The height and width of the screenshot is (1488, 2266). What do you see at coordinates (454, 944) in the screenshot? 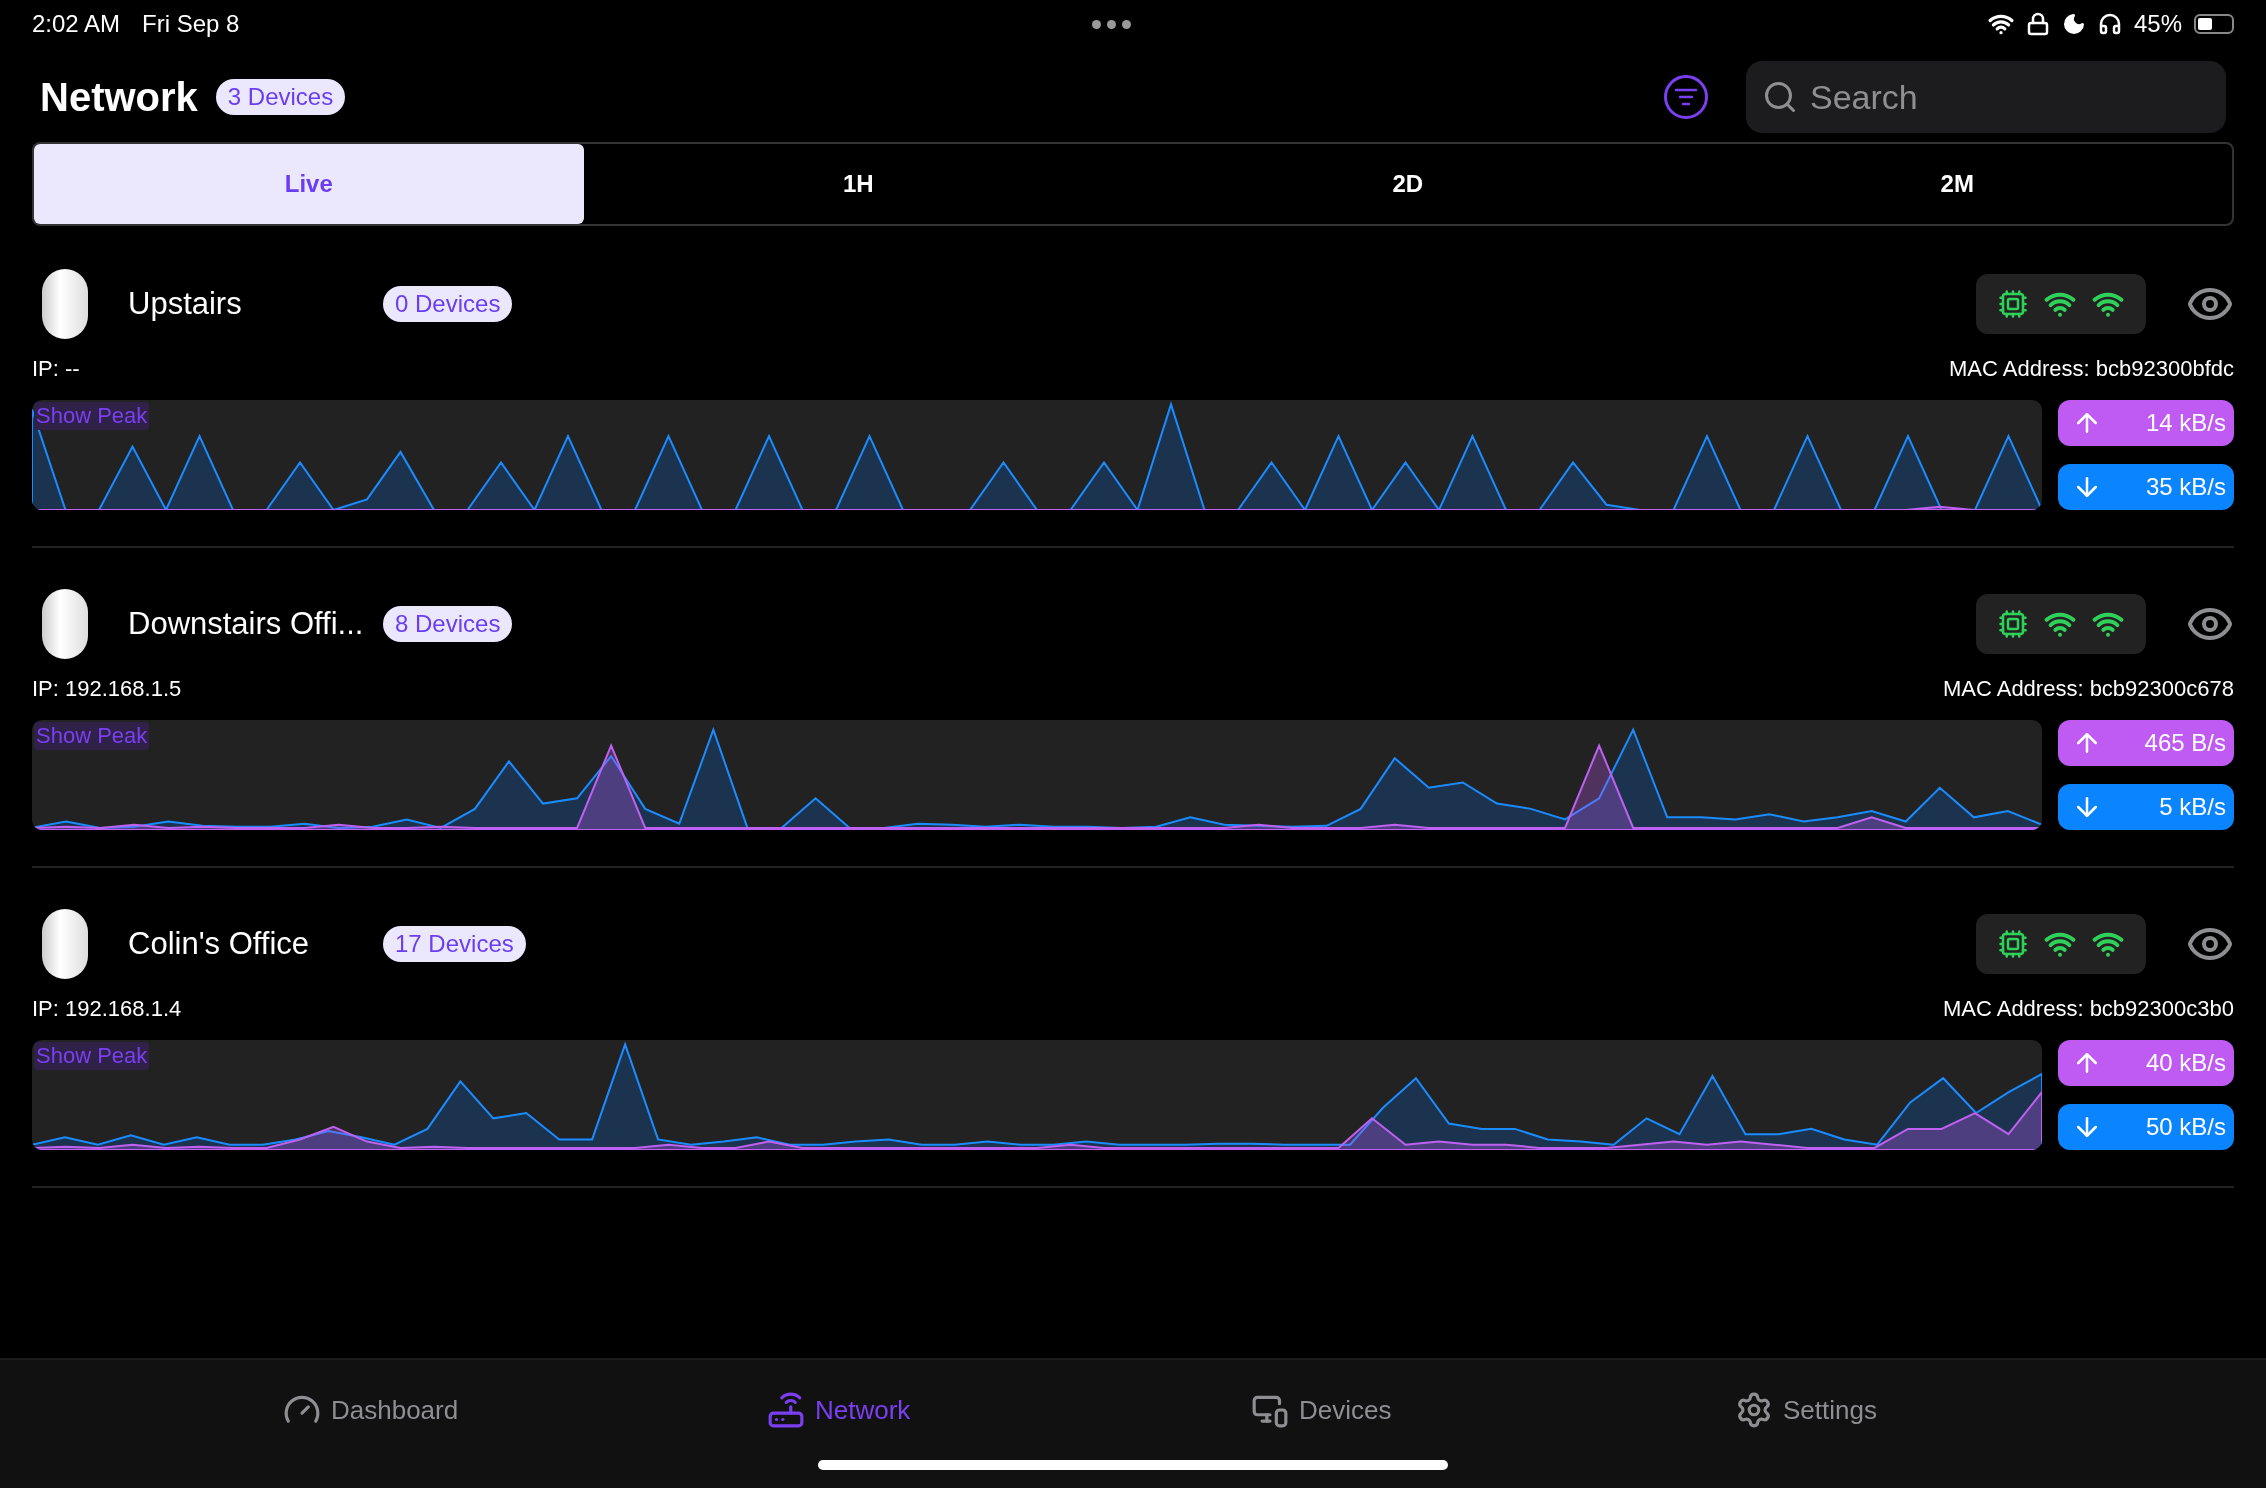
I see `device-count: 17 Devices` at bounding box center [454, 944].